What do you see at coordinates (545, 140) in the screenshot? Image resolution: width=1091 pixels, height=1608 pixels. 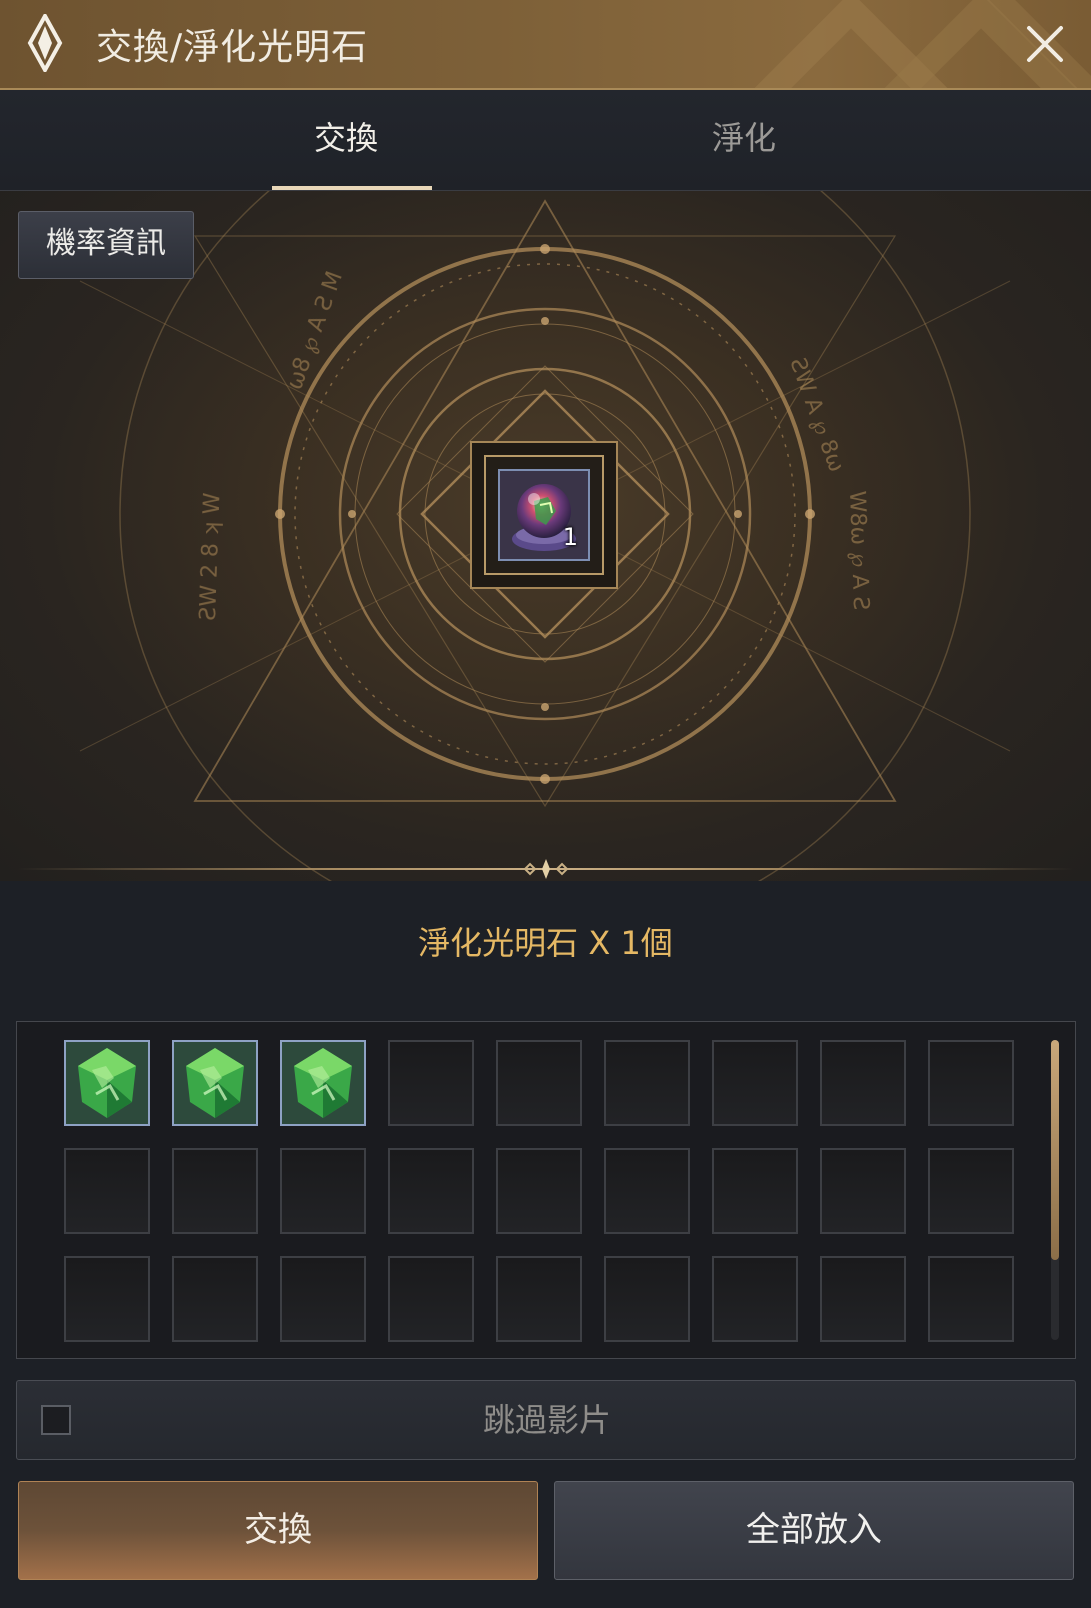 I see `tab-bar: 交換 淨化` at bounding box center [545, 140].